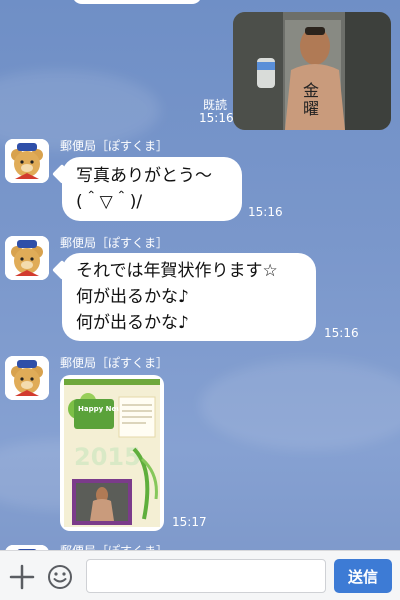  Describe the element at coordinates (60, 577) in the screenshot. I see `smiley-icon` at that location.